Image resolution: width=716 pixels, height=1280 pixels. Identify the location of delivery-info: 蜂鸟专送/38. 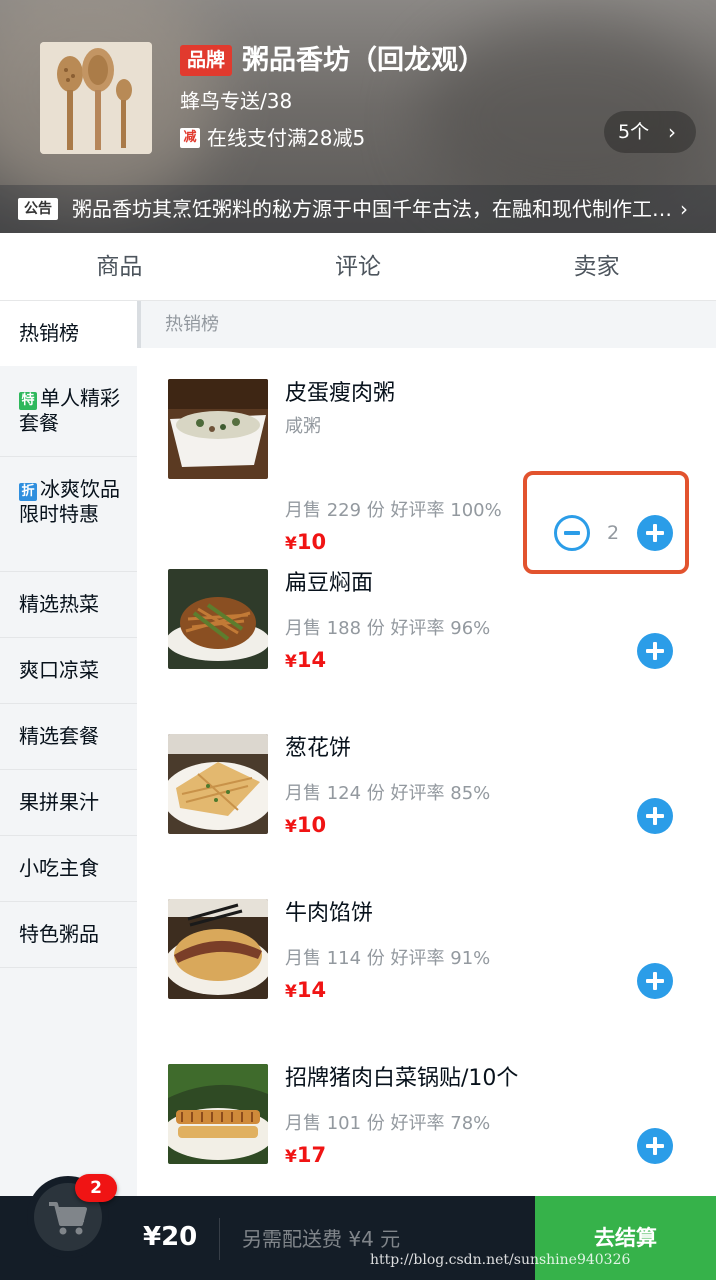
(236, 101).